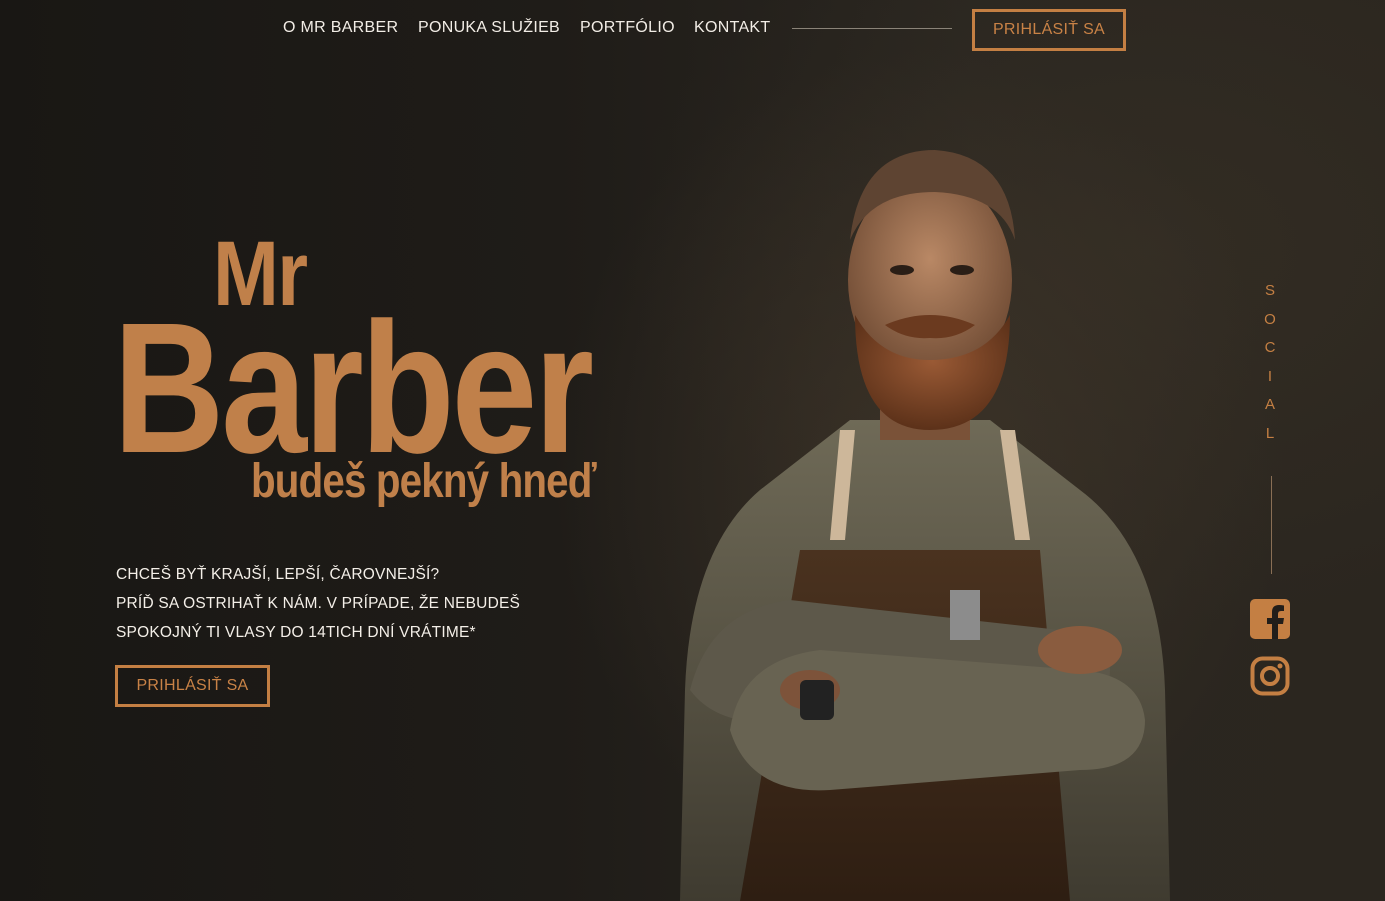 The width and height of the screenshot is (1385, 901). Describe the element at coordinates (1269, 290) in the screenshot. I see `social-letter: S` at that location.